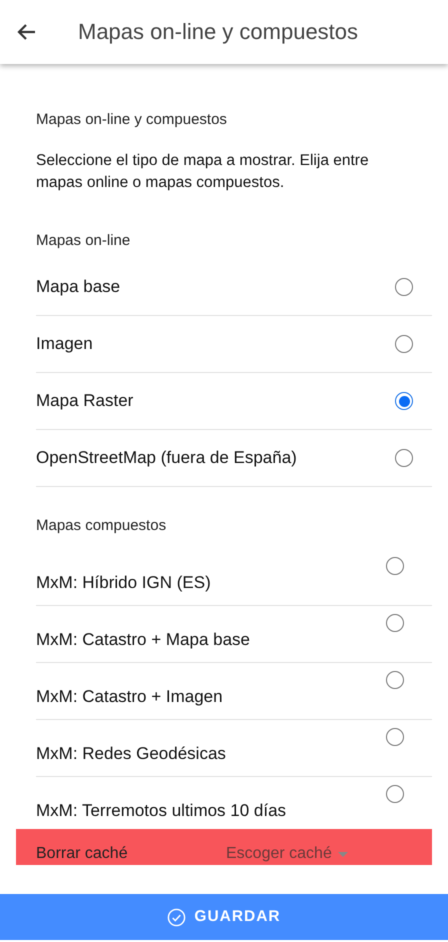 This screenshot has width=448, height=942. Describe the element at coordinates (102, 526) in the screenshot. I see `group-heading: Mapas compuestos` at that location.